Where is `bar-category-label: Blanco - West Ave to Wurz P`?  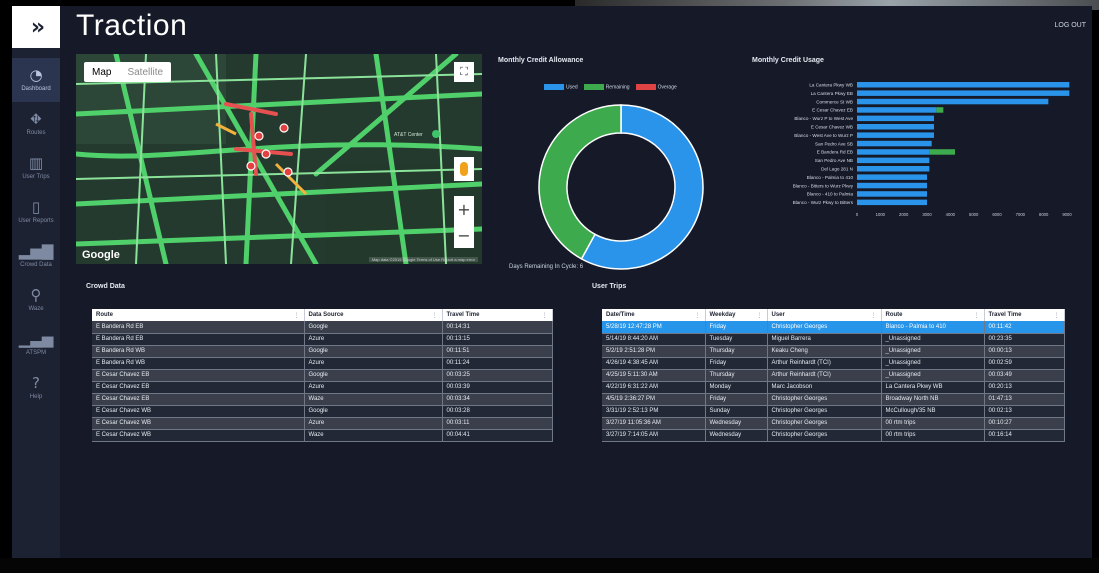 bar-category-label: Blanco - West Ave to Wurz P is located at coordinates (823, 135).